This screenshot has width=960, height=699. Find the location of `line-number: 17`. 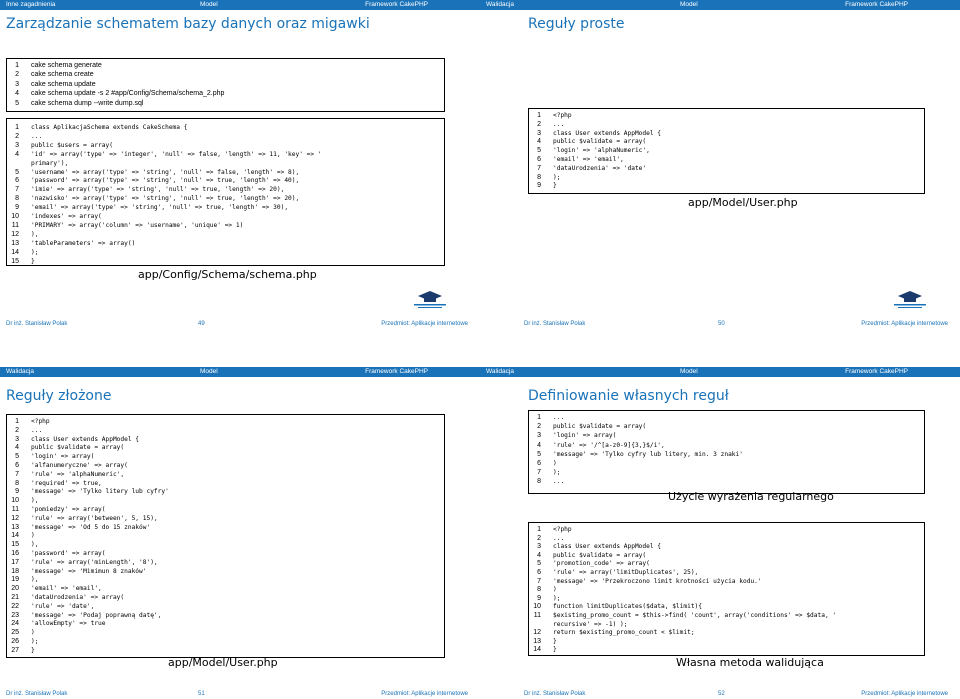

line-number: 17 is located at coordinates (15, 562).